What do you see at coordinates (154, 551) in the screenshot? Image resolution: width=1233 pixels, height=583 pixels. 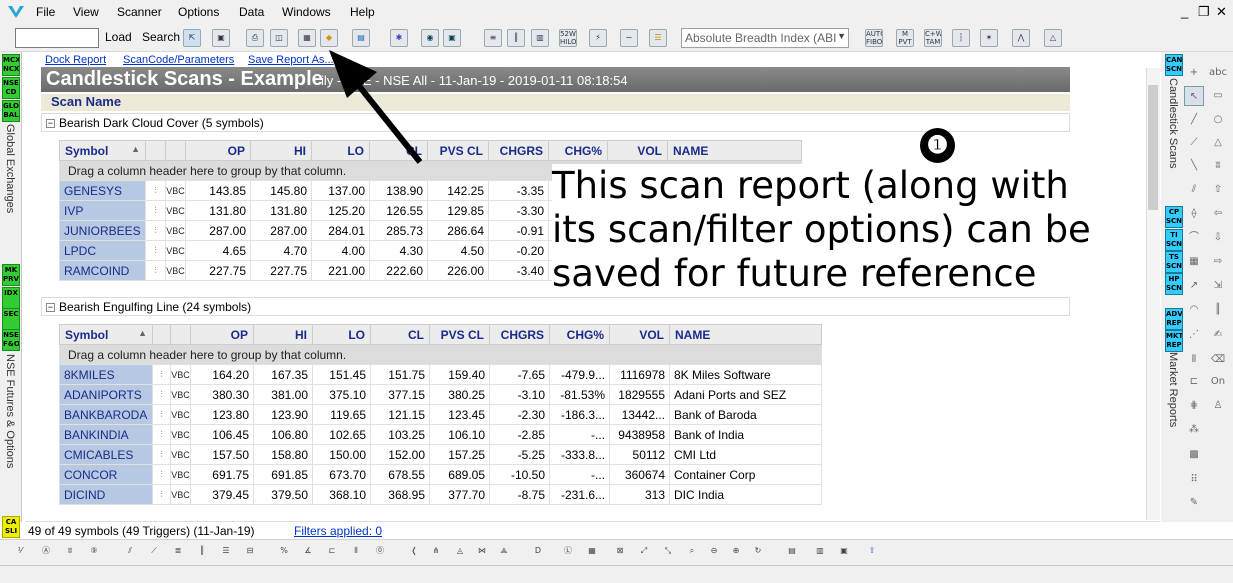 I see `diagonal-icon: ⟋` at bounding box center [154, 551].